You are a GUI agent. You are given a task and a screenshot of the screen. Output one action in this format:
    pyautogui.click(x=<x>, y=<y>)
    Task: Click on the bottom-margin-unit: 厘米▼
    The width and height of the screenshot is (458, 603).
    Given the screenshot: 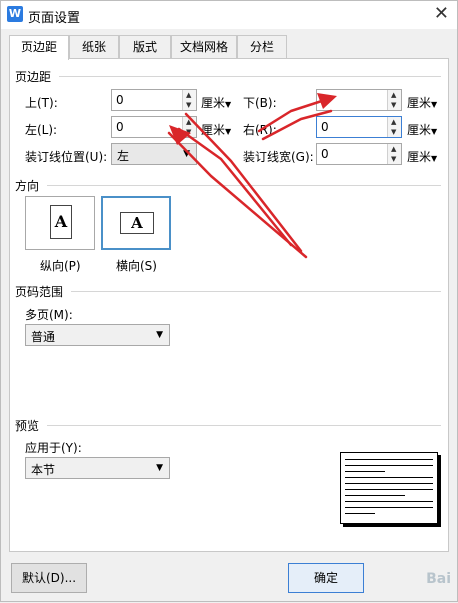 What is the action you would take?
    pyautogui.click(x=422, y=102)
    